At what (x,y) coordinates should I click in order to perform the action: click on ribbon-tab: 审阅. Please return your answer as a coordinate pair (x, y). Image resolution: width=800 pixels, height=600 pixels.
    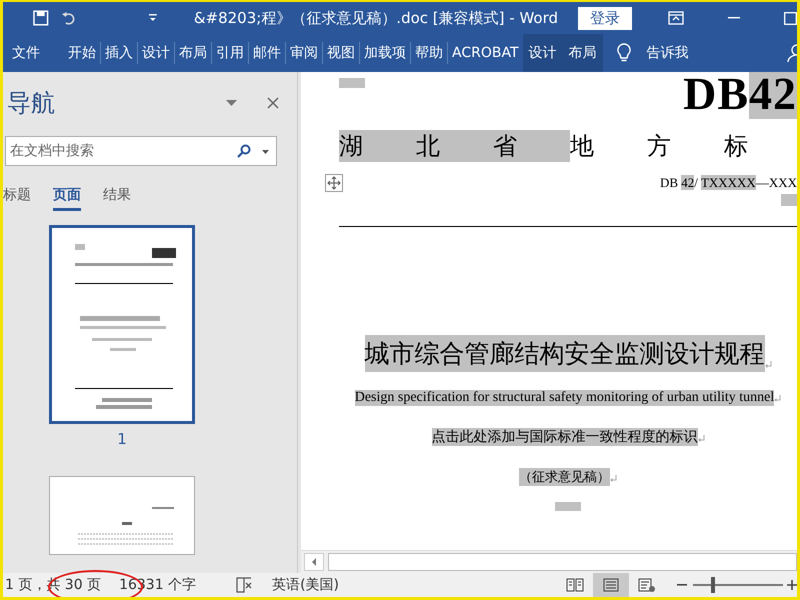
    Looking at the image, I should click on (304, 53).